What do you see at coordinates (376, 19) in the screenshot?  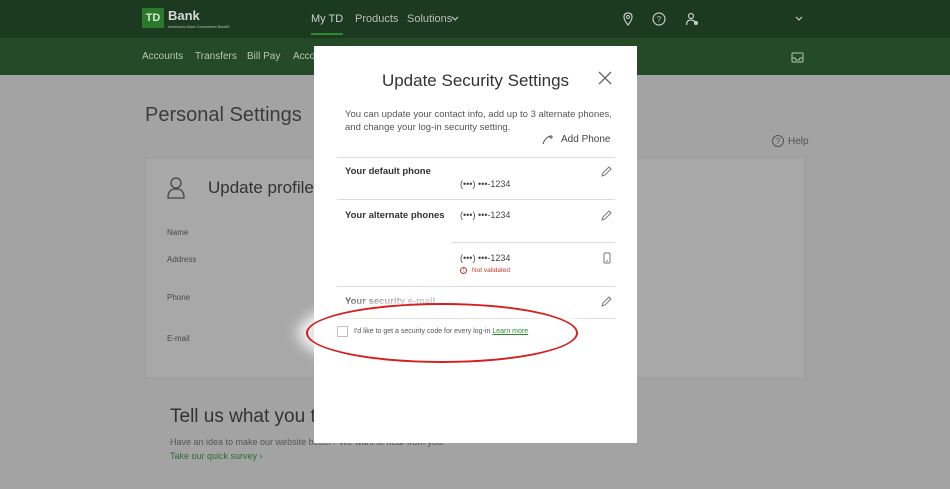 I see `nav-products: Products` at bounding box center [376, 19].